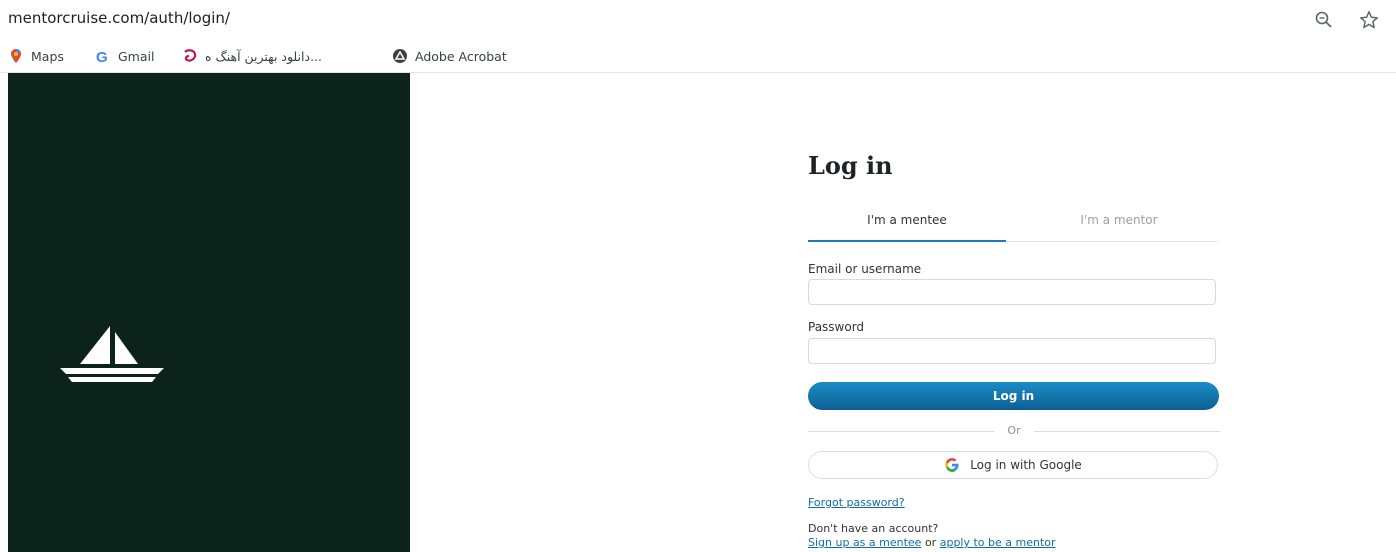 This screenshot has height=552, width=1396. I want to click on page-title: Log in, so click(850, 165).